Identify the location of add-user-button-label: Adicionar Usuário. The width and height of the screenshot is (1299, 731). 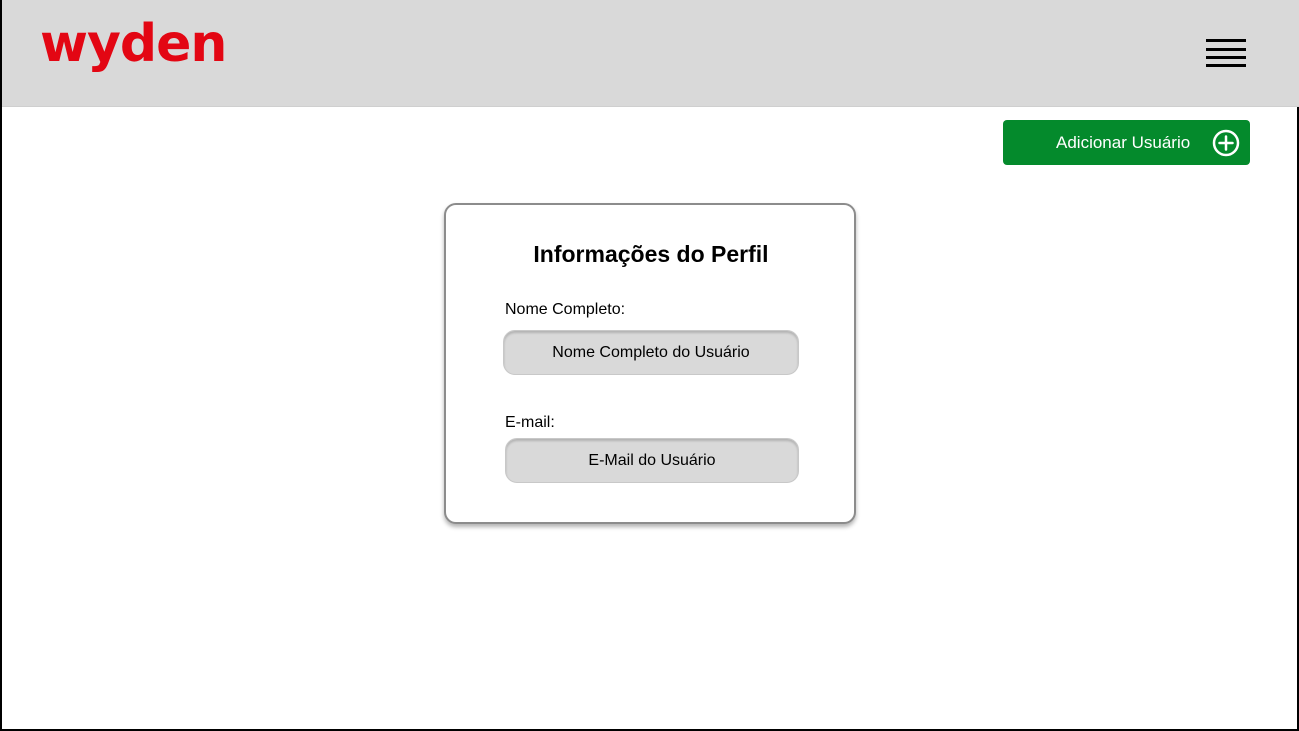
(1123, 142).